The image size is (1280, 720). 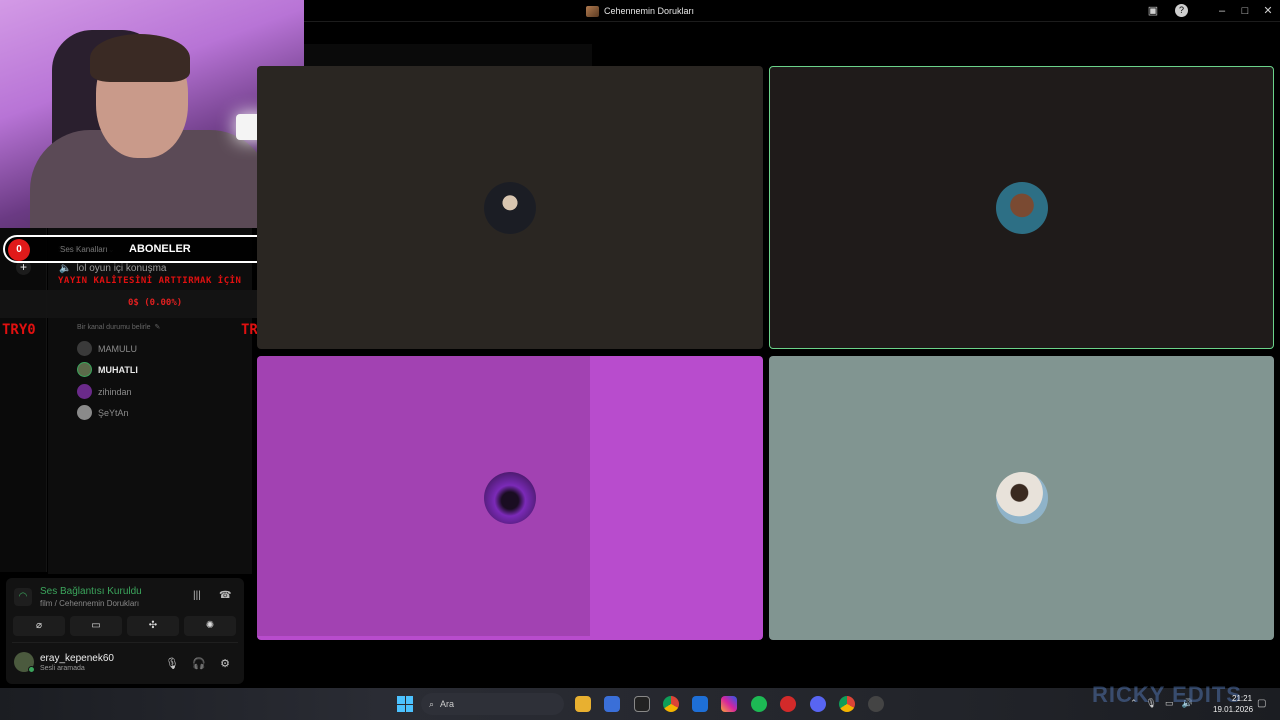 What do you see at coordinates (818, 704) in the screenshot?
I see `discord-icon` at bounding box center [818, 704].